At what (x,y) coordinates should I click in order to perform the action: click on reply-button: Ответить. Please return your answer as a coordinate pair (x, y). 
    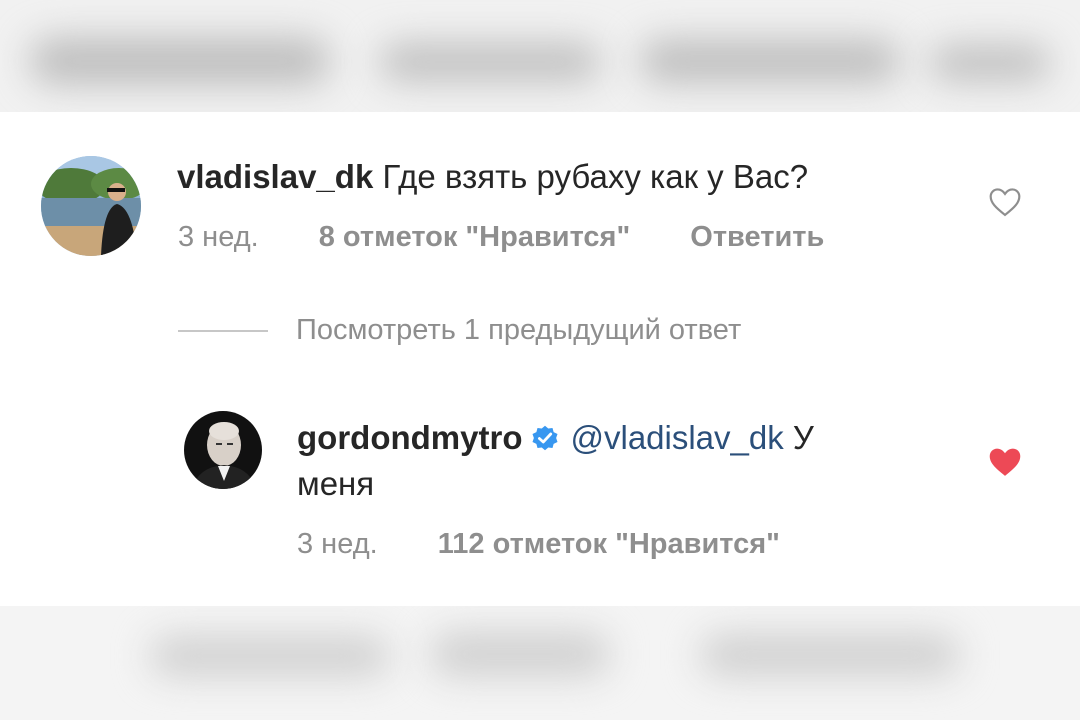
    Looking at the image, I should click on (757, 237).